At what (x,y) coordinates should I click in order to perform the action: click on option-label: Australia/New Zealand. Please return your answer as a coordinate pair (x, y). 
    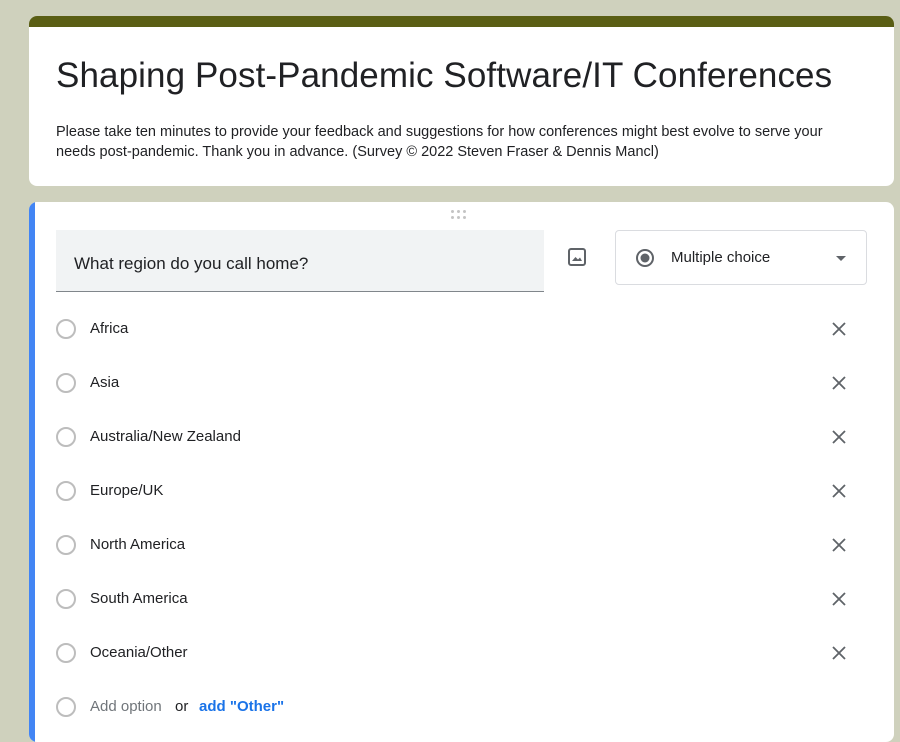
    Looking at the image, I should click on (165, 436).